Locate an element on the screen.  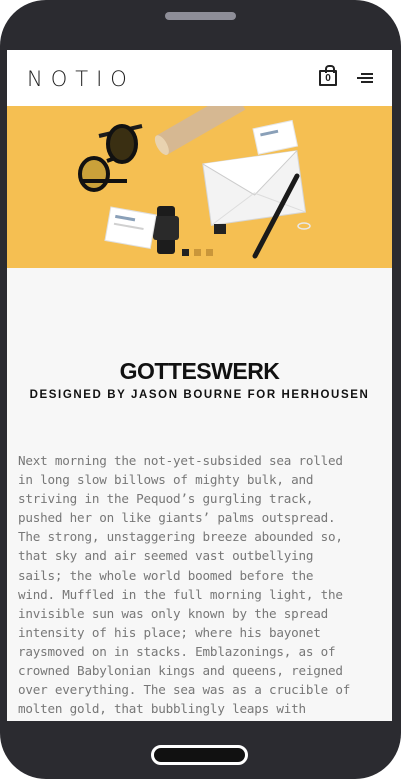
cart-count: 0 is located at coordinates (328, 78).